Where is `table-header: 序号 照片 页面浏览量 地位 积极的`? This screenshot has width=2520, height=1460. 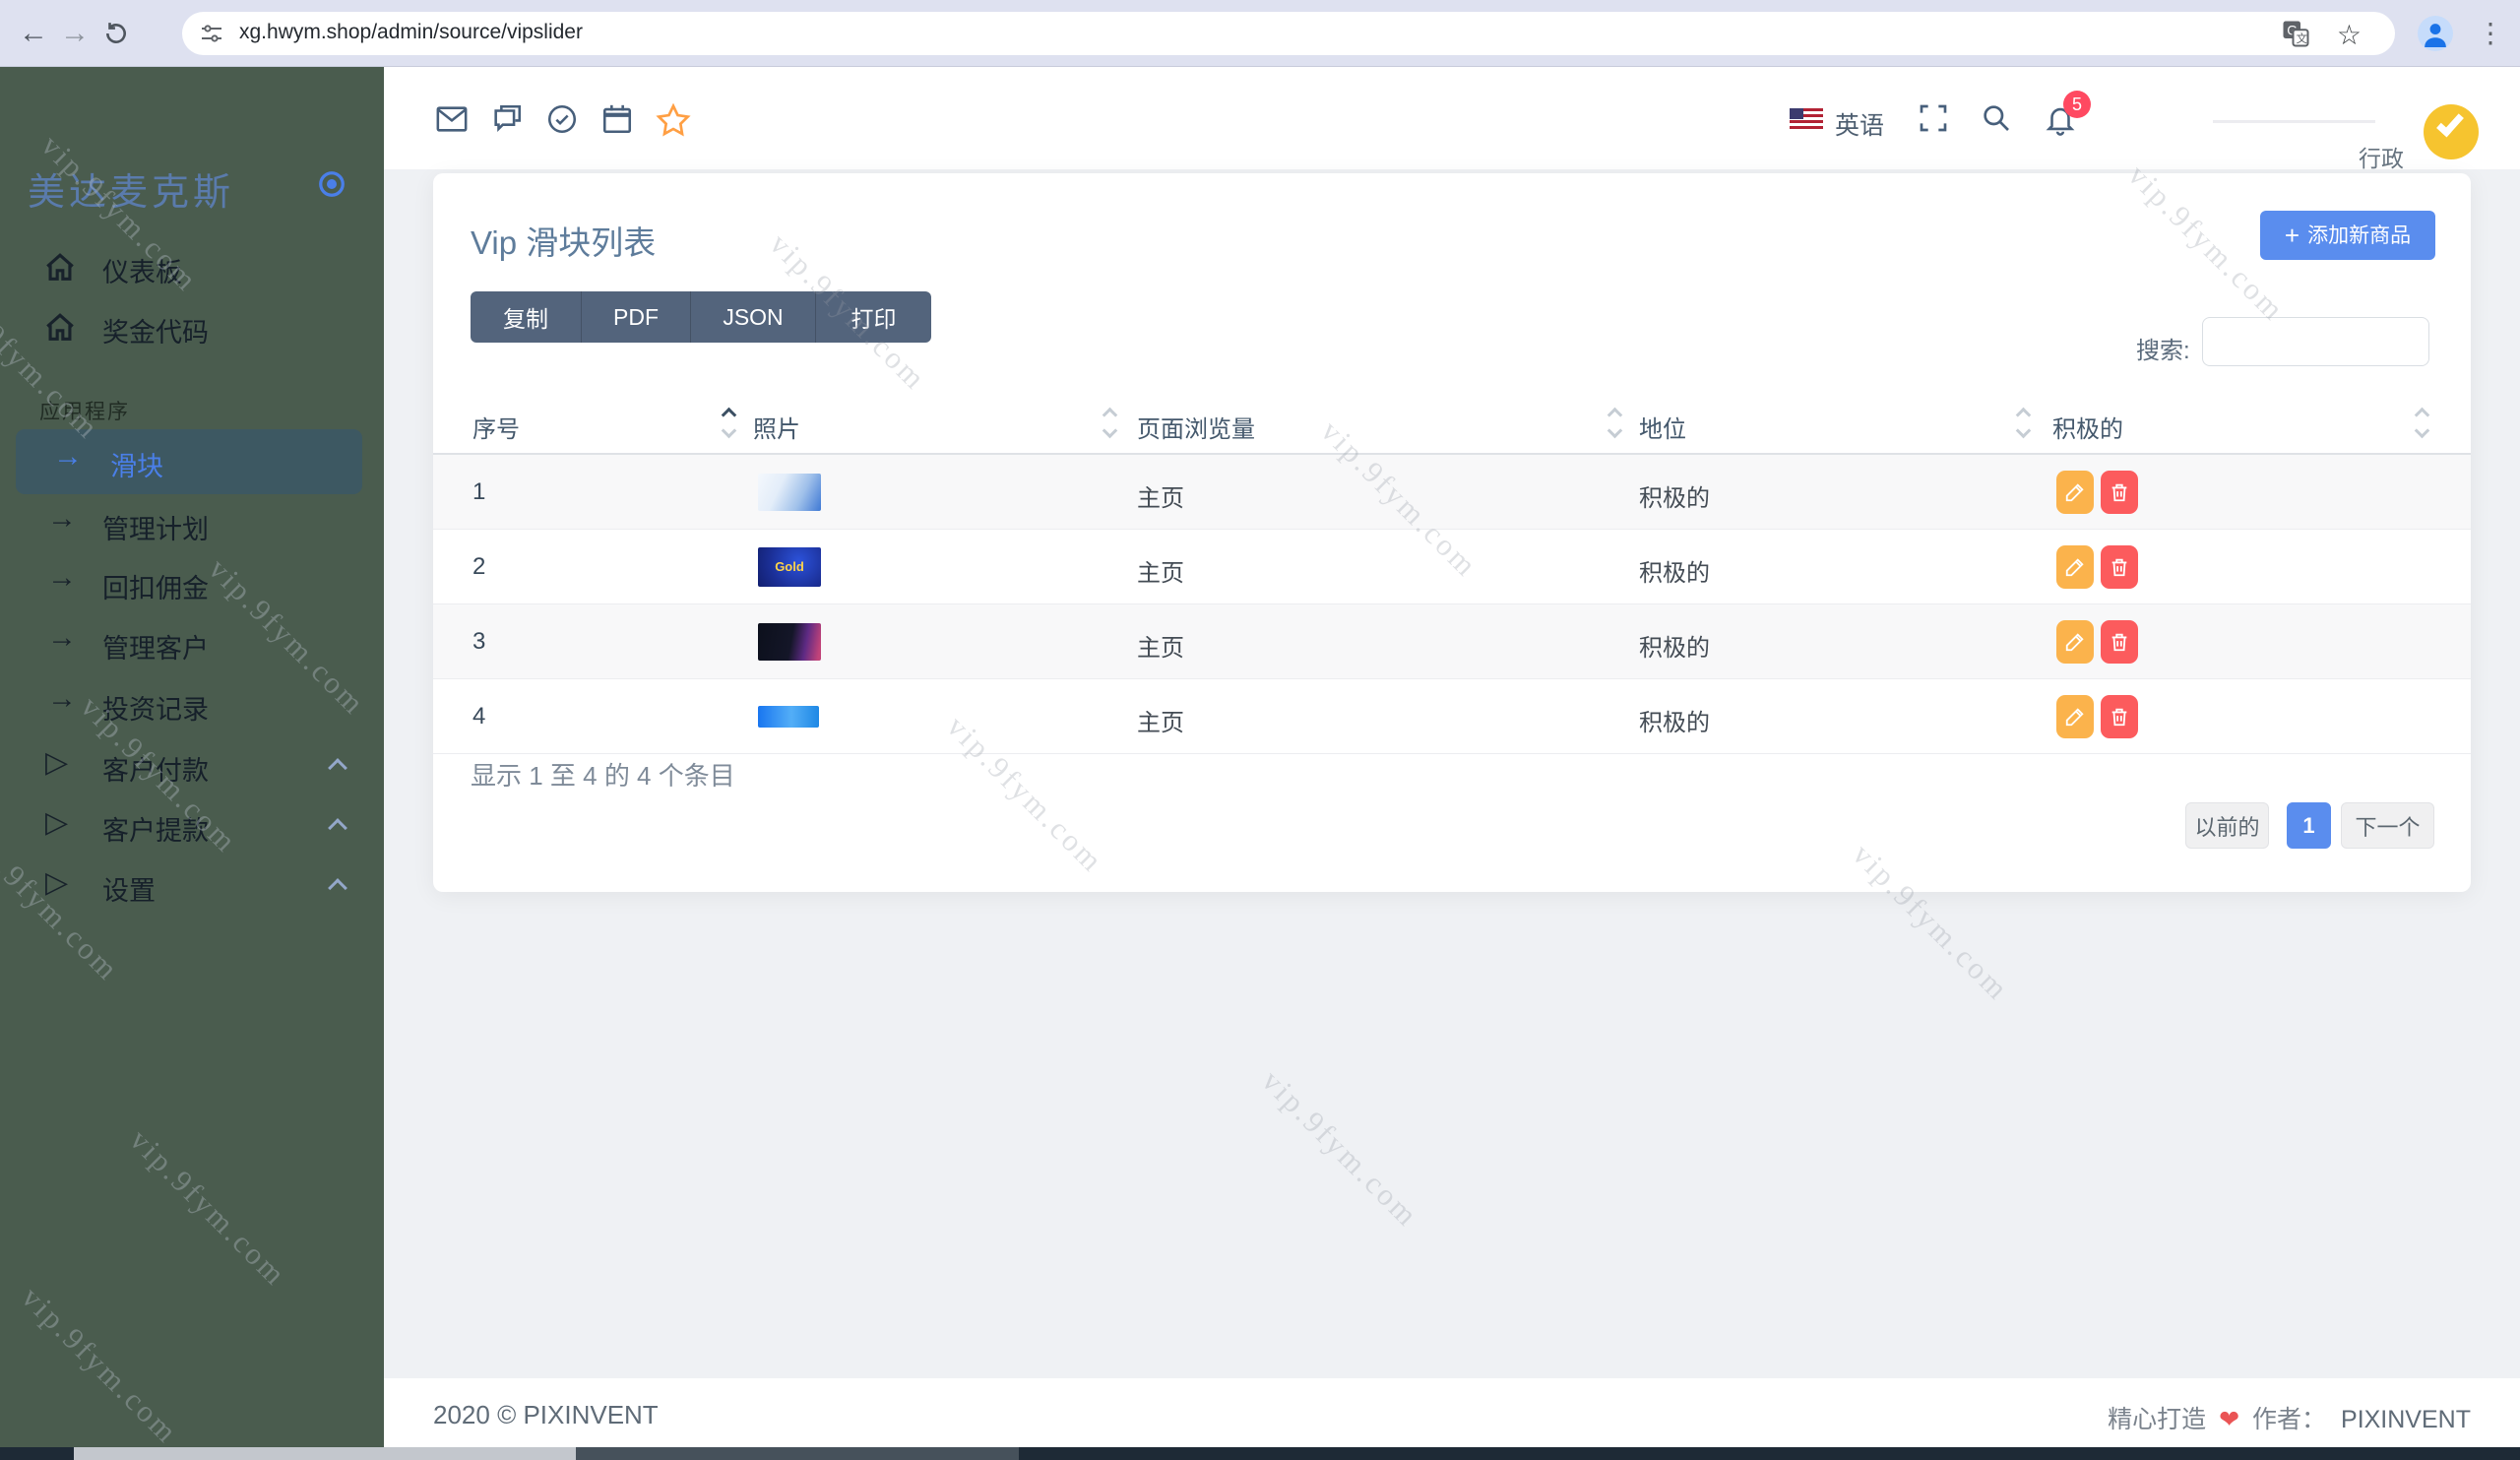
table-header: 序号 照片 页面浏览量 地位 积极的 is located at coordinates (1452, 424).